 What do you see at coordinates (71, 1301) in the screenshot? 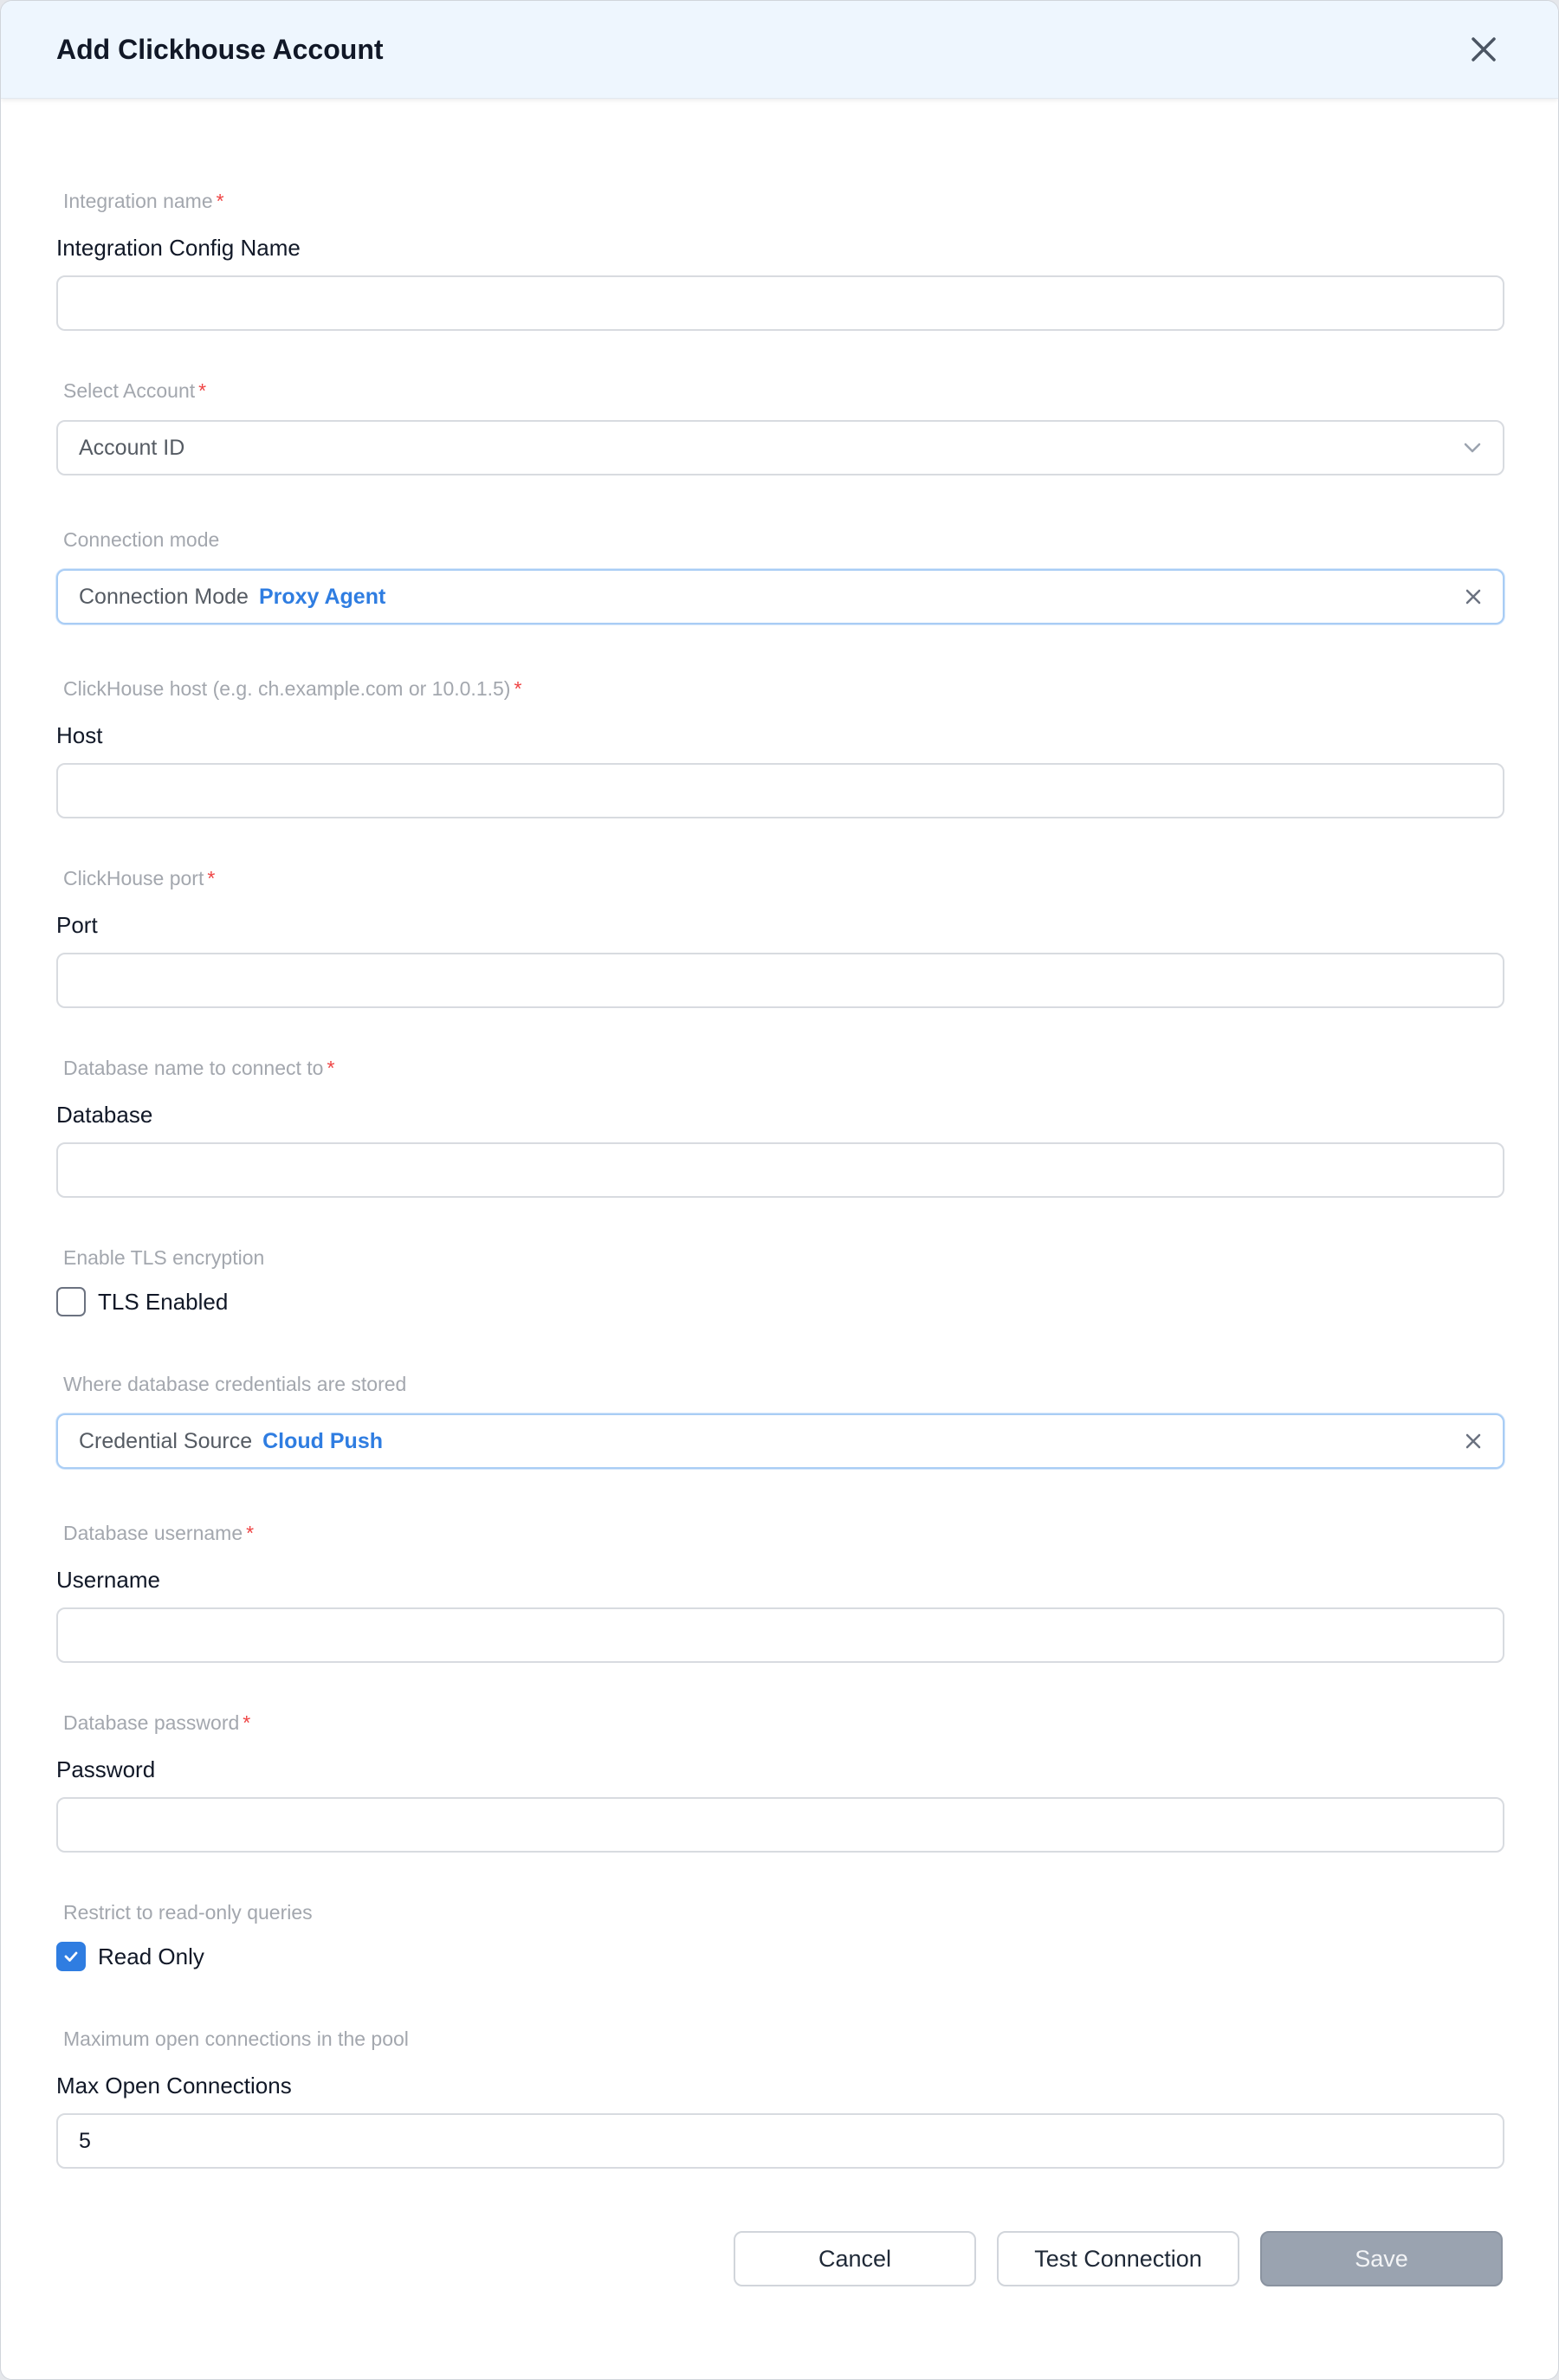
I see `tls-checkbox` at bounding box center [71, 1301].